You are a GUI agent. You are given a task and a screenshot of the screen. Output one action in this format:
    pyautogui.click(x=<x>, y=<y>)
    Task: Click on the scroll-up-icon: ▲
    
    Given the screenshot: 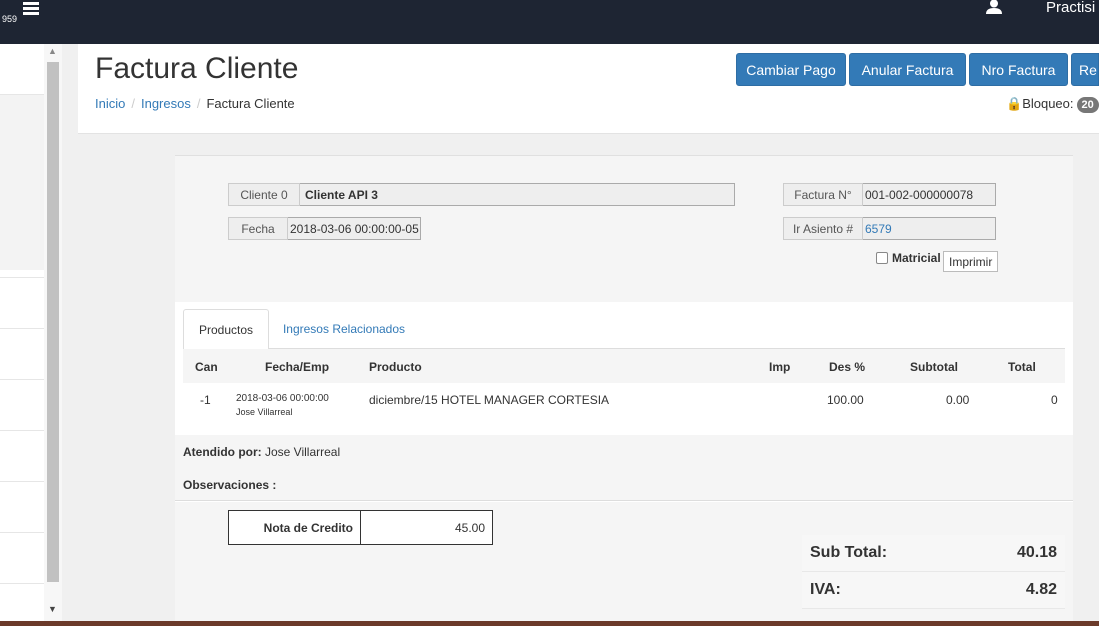 What is the action you would take?
    pyautogui.click(x=52, y=51)
    